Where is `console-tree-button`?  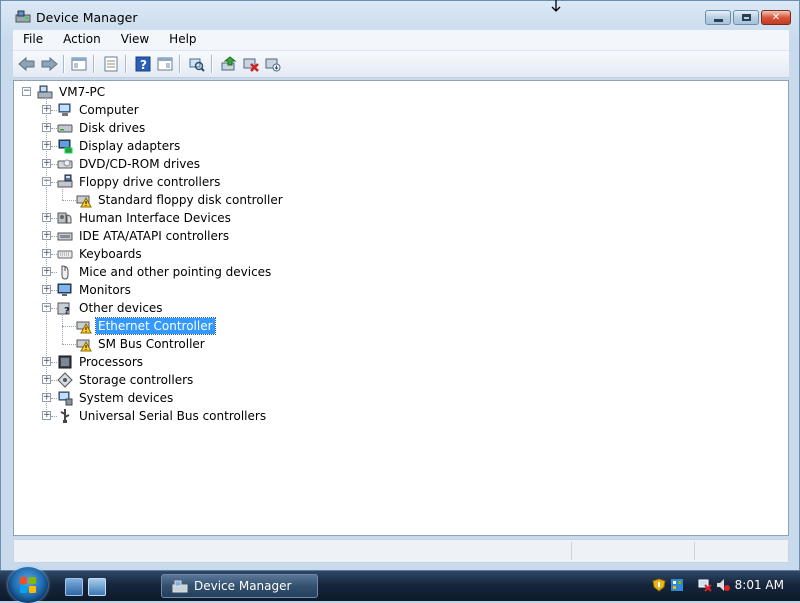 console-tree-button is located at coordinates (79, 64).